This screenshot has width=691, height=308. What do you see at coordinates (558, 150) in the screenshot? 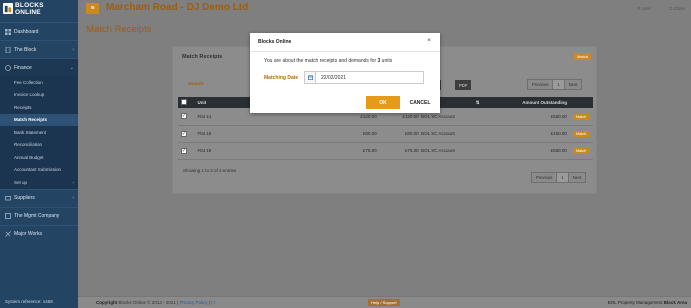
I see `cell-outstanding: £550.00` at bounding box center [558, 150].